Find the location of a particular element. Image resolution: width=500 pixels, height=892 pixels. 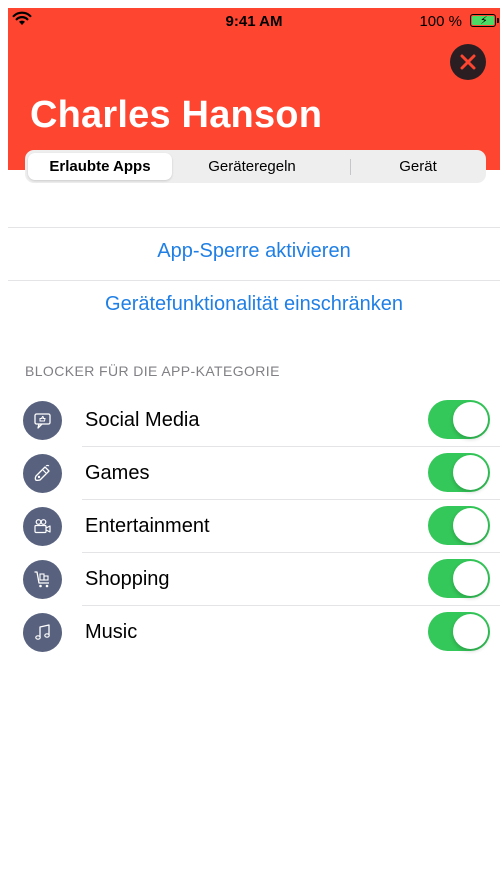

tab-device: Gerät is located at coordinates (418, 166).